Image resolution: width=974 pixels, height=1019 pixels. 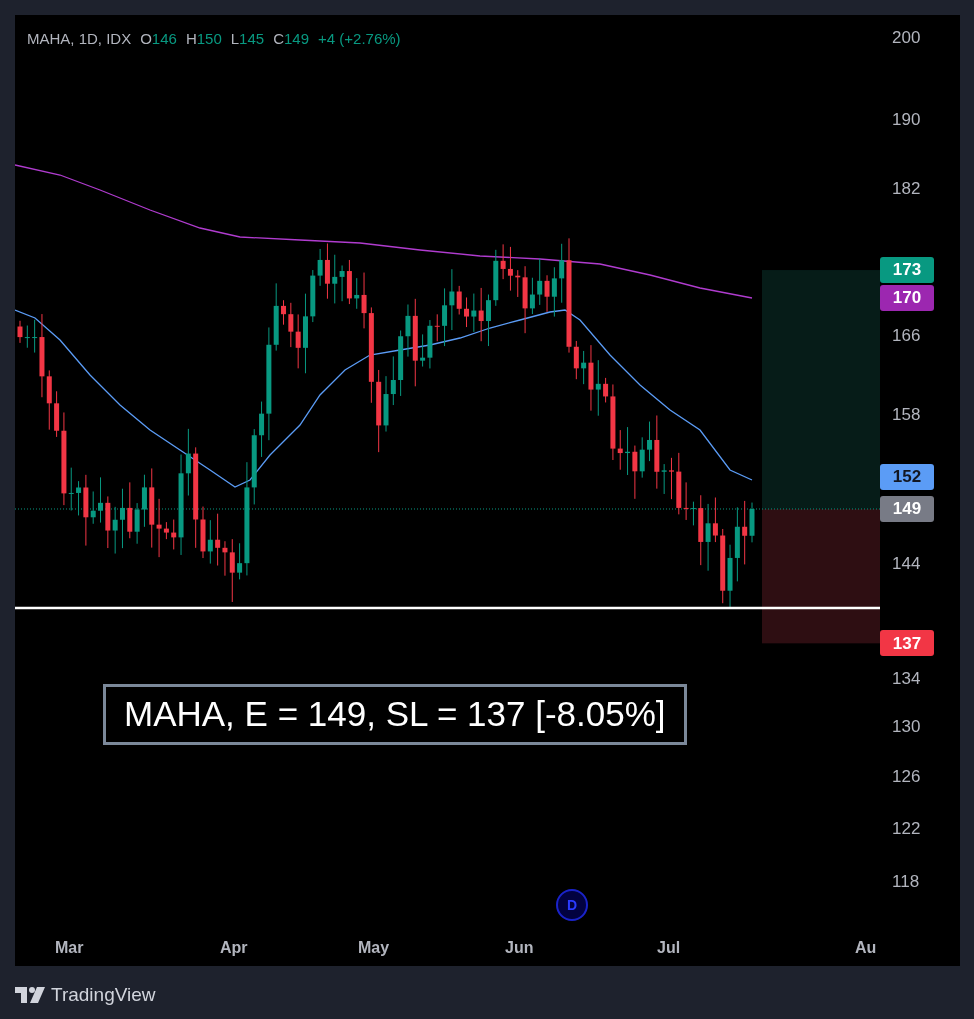 I want to click on ohlc-label: C, so click(x=278, y=39).